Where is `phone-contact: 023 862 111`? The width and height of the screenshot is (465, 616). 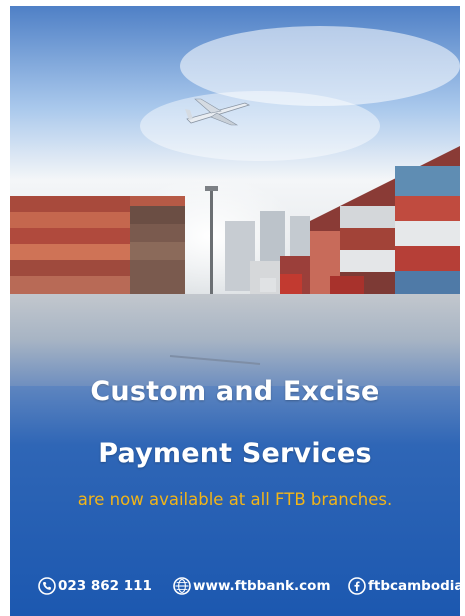
phone-contact: 023 862 111 is located at coordinates (95, 586).